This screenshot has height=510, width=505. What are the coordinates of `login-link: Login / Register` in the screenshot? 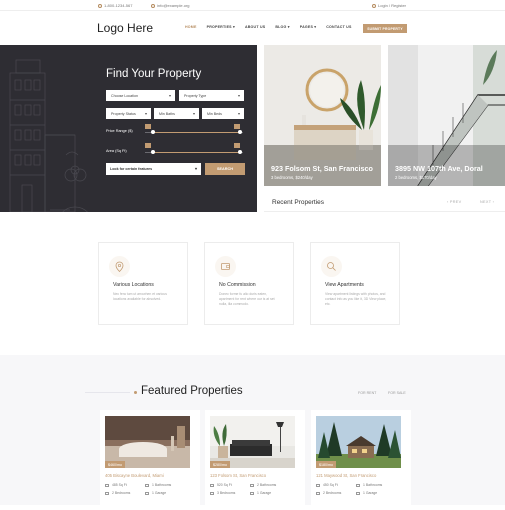 It's located at (389, 5).